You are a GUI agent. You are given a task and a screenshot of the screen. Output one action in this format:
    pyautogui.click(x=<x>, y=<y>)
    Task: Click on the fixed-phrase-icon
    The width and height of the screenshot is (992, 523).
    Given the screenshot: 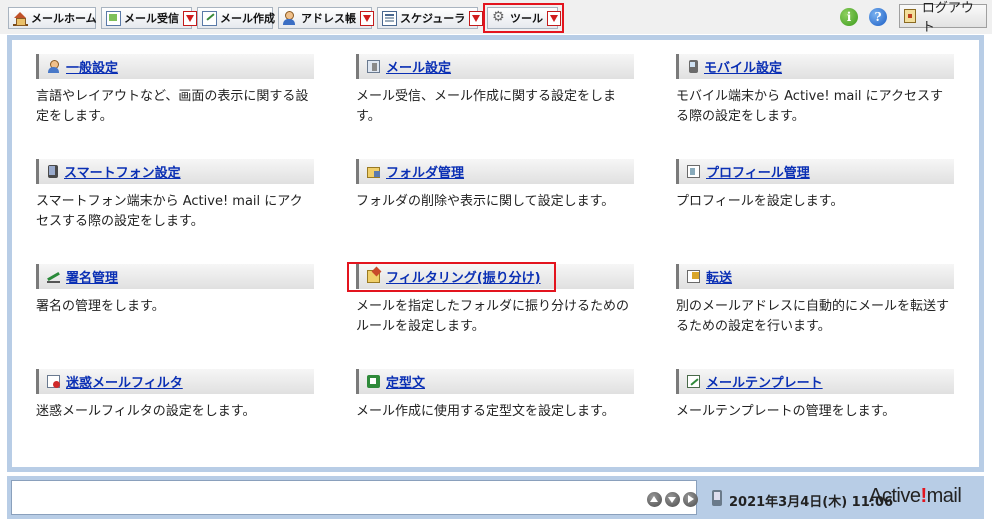 What is the action you would take?
    pyautogui.click(x=373, y=381)
    